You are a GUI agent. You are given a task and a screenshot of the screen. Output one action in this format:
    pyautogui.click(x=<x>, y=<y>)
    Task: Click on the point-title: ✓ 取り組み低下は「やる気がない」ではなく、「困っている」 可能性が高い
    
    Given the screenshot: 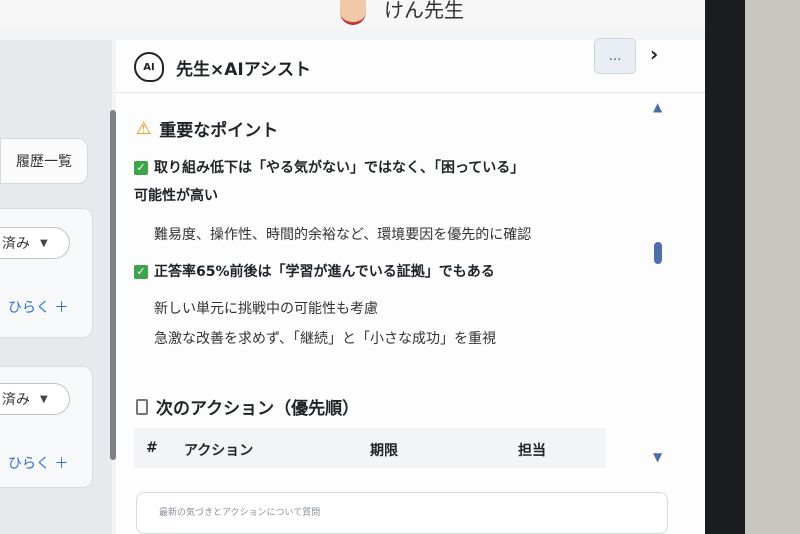 What is the action you would take?
    pyautogui.click(x=329, y=182)
    